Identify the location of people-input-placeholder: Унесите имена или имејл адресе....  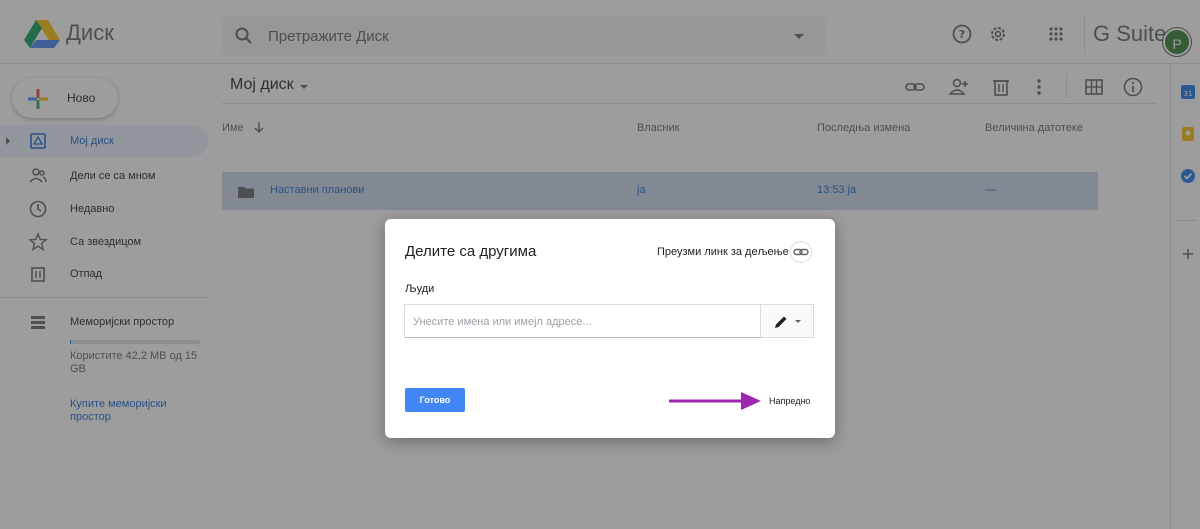
(502, 322).